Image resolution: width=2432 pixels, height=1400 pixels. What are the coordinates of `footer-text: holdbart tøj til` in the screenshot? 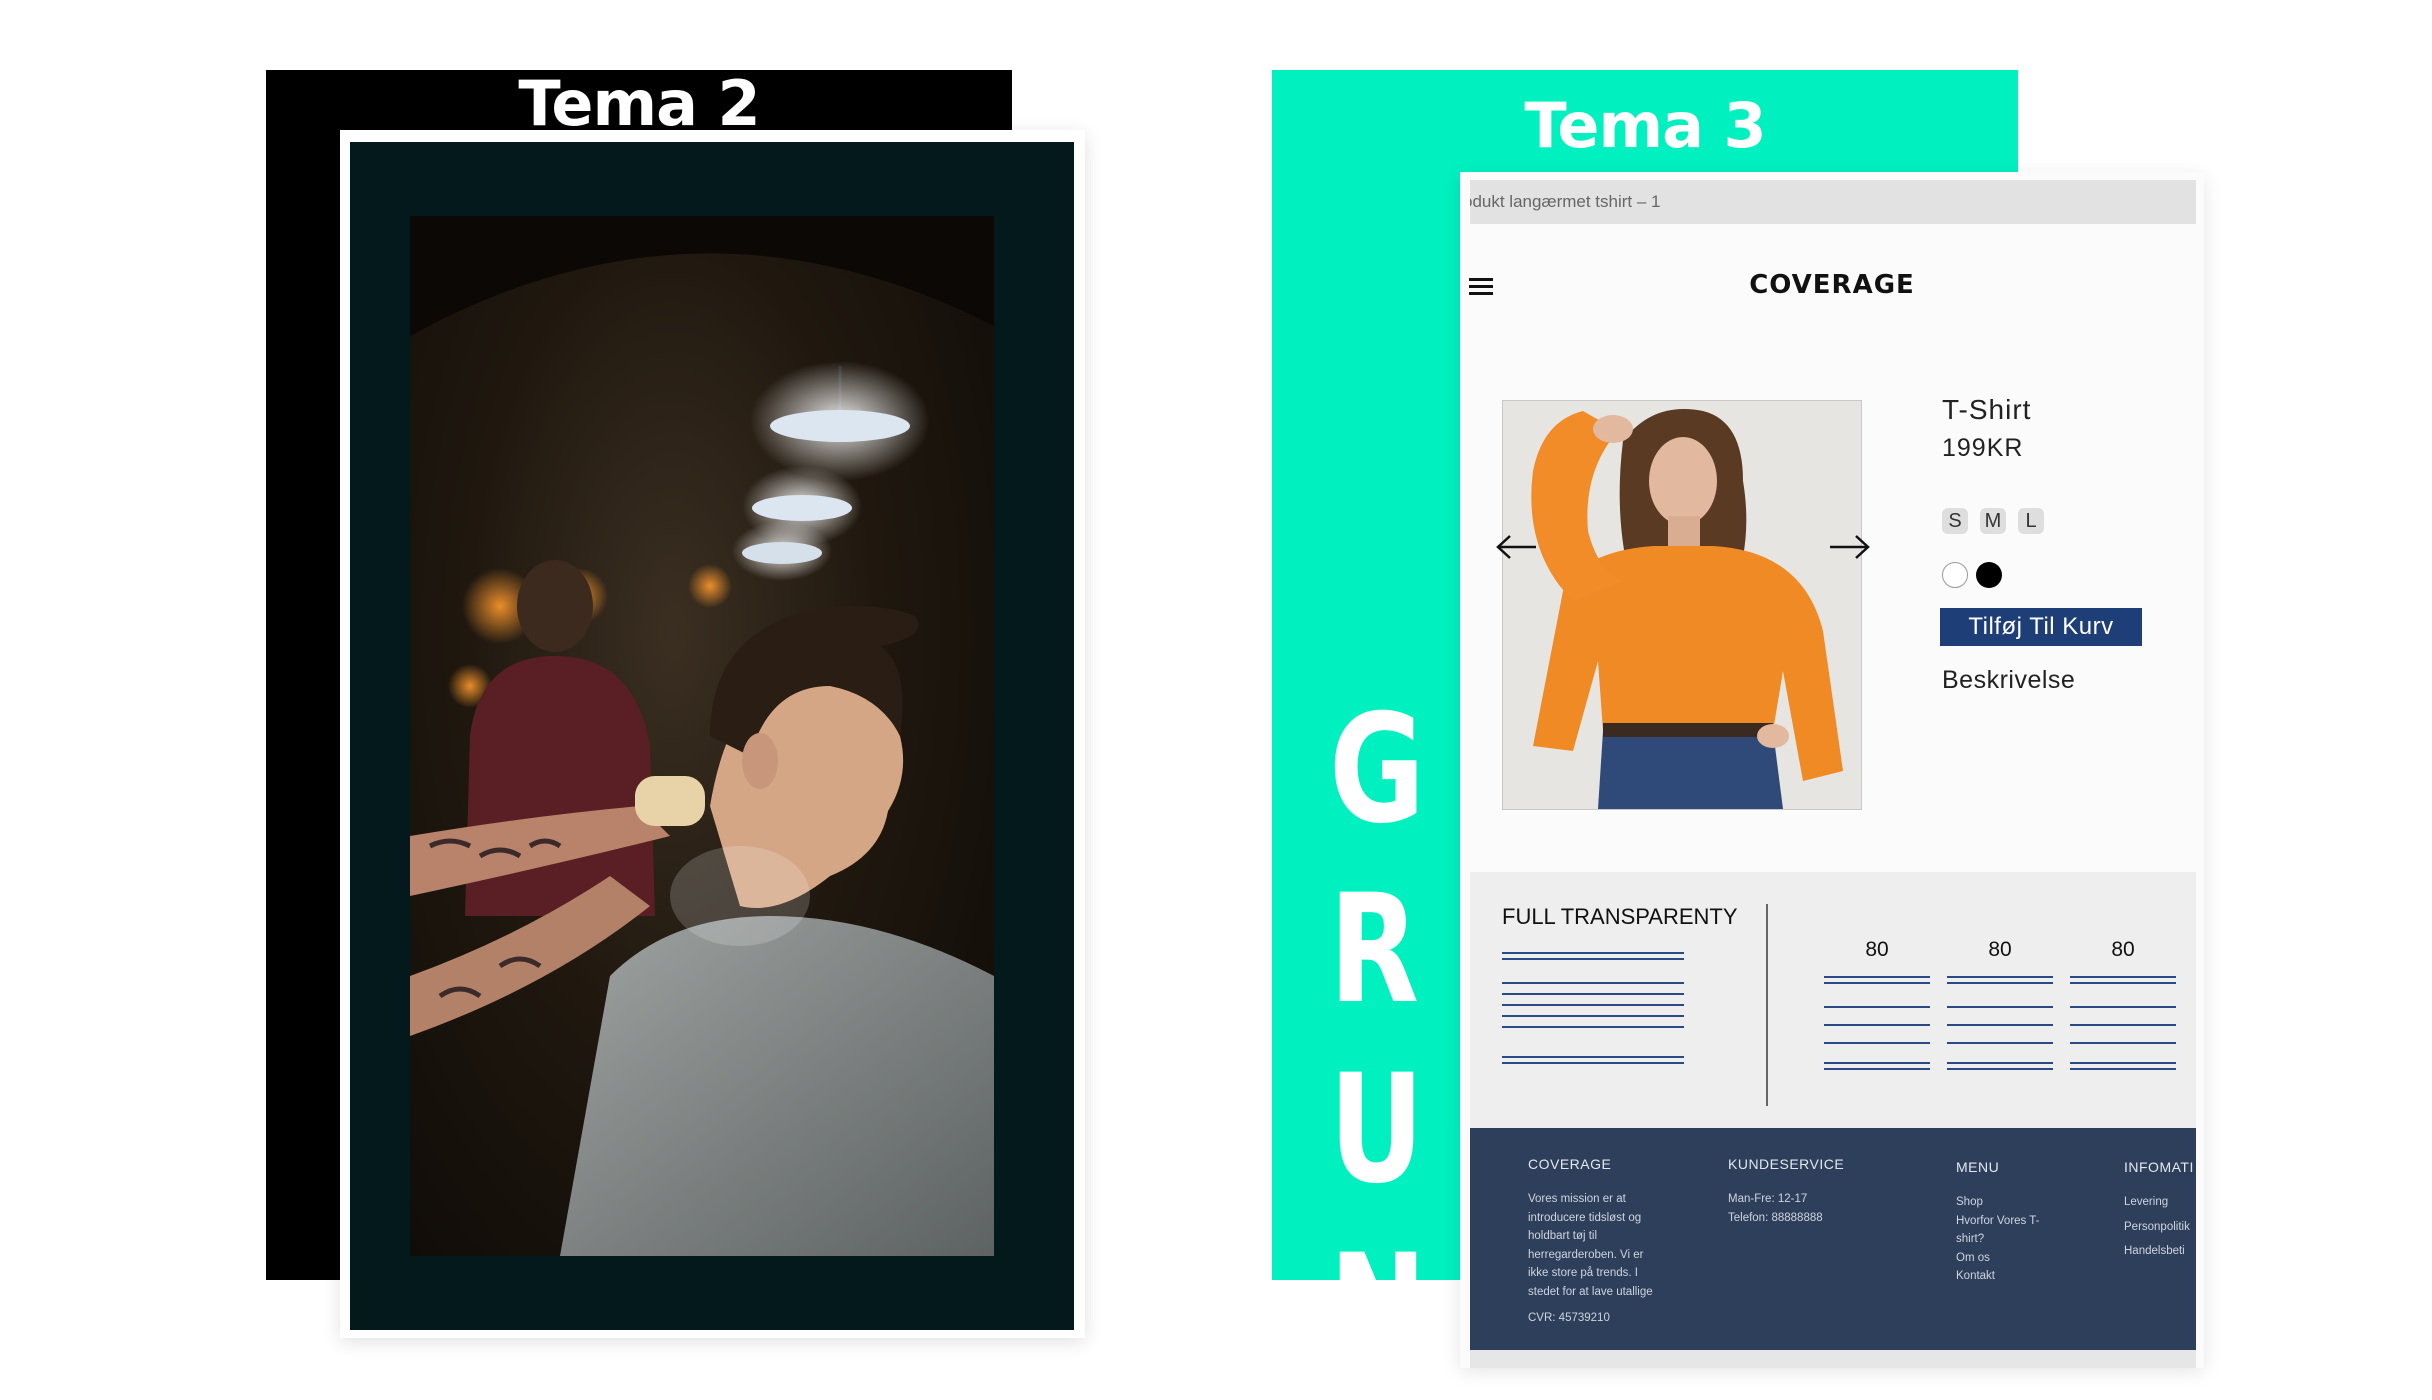 It's located at (1563, 1236).